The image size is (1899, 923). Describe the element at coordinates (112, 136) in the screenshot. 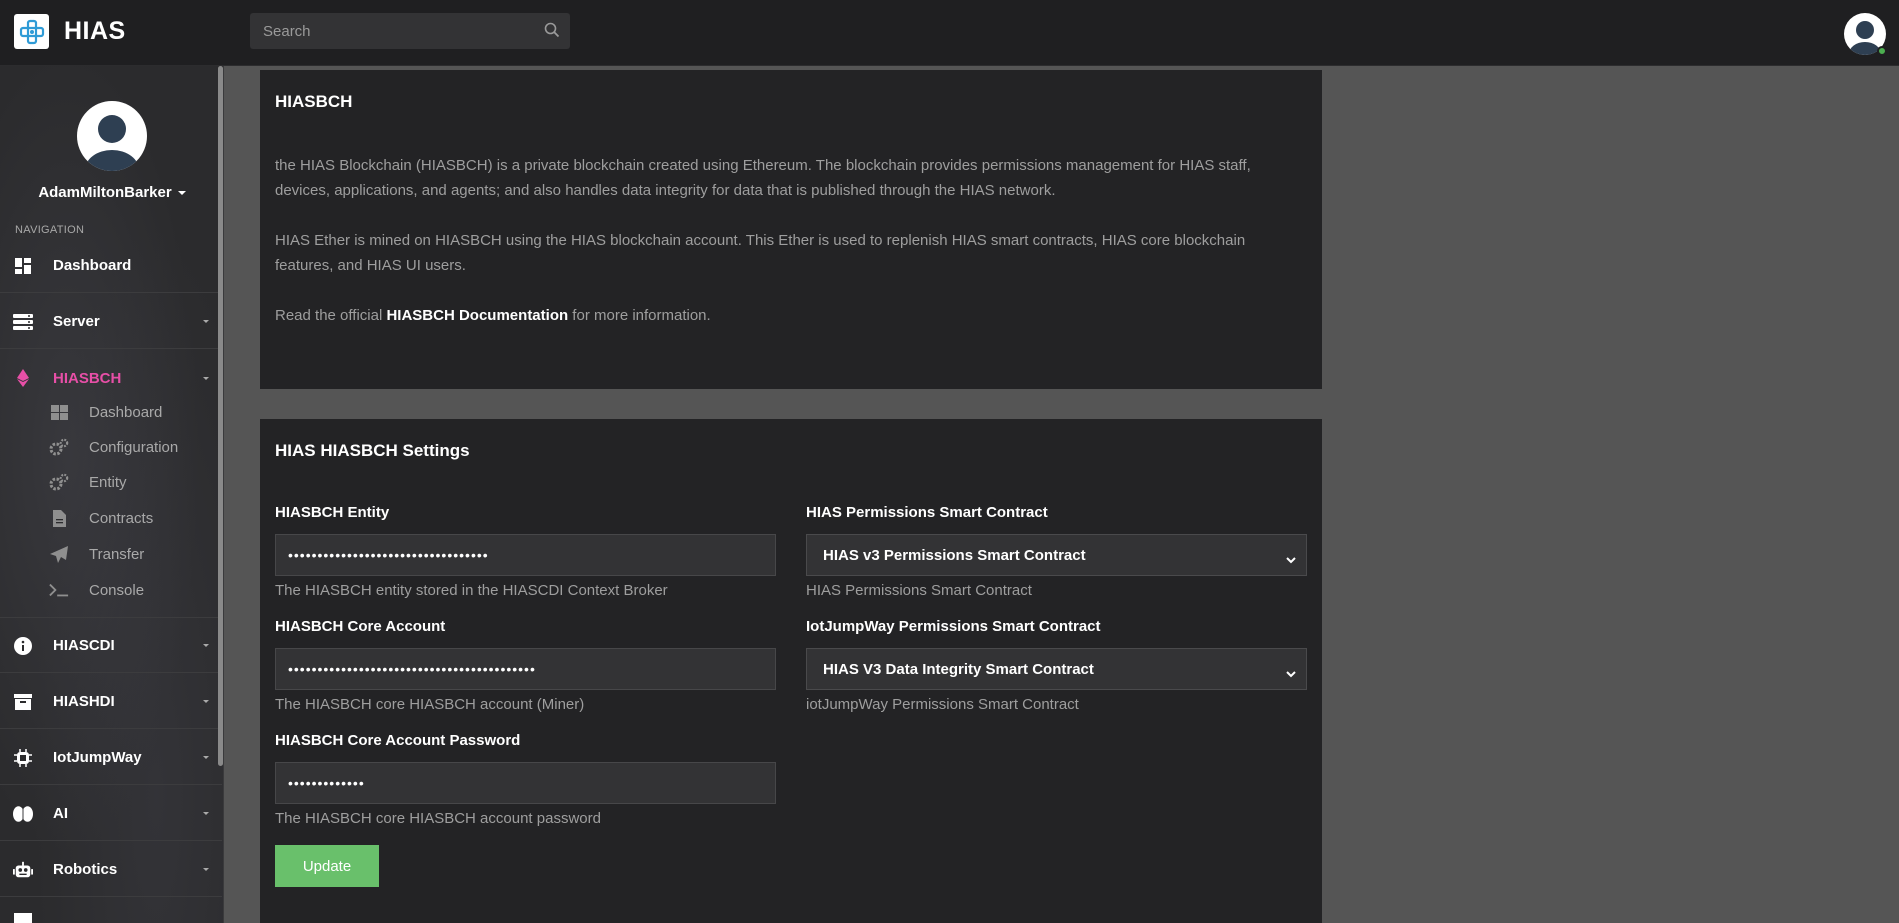

I see `profile-avatar` at that location.